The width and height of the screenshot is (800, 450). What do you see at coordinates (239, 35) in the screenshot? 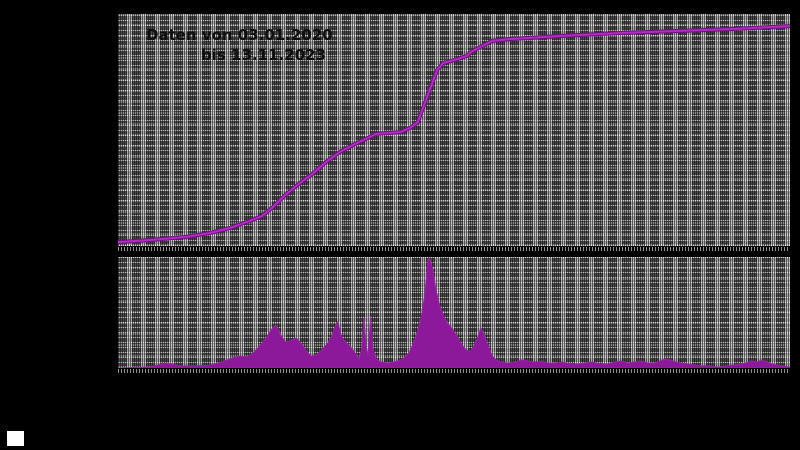
I see `annotation-line-1: Daten von 03.01.2020` at bounding box center [239, 35].